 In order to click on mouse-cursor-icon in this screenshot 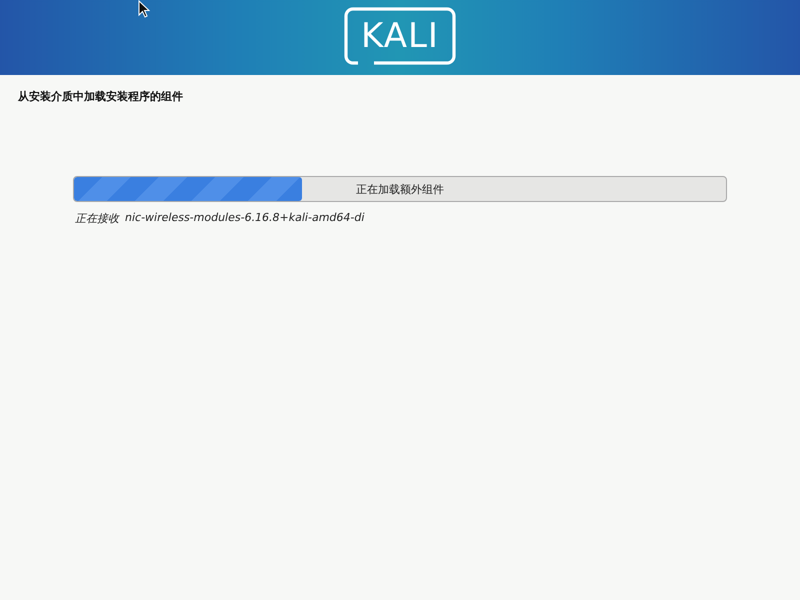, I will do `click(144, 9)`.